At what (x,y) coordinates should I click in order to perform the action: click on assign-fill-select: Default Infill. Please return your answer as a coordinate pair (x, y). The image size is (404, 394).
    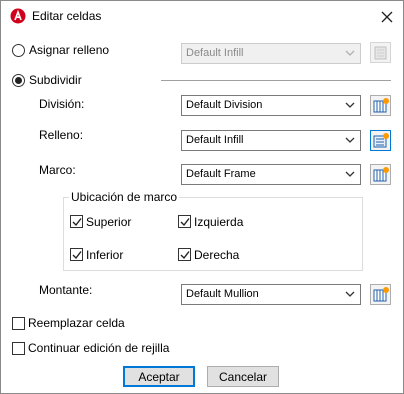
    Looking at the image, I should click on (271, 53).